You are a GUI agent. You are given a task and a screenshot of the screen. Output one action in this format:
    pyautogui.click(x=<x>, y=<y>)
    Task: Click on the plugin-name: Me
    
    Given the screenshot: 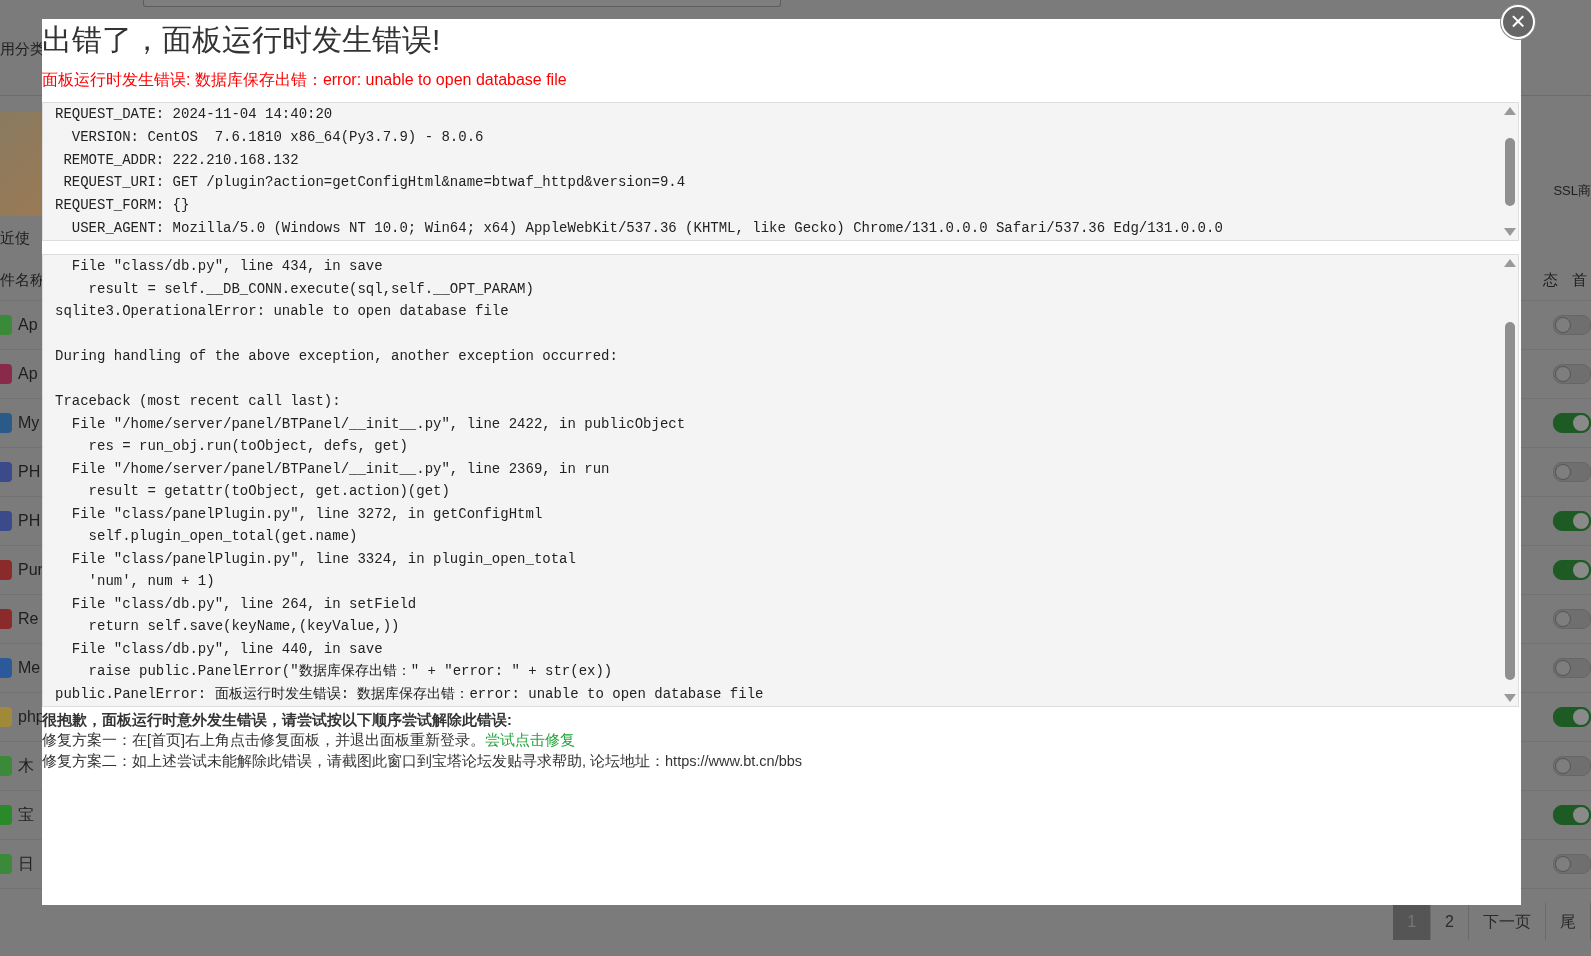 What is the action you would take?
    pyautogui.click(x=29, y=668)
    